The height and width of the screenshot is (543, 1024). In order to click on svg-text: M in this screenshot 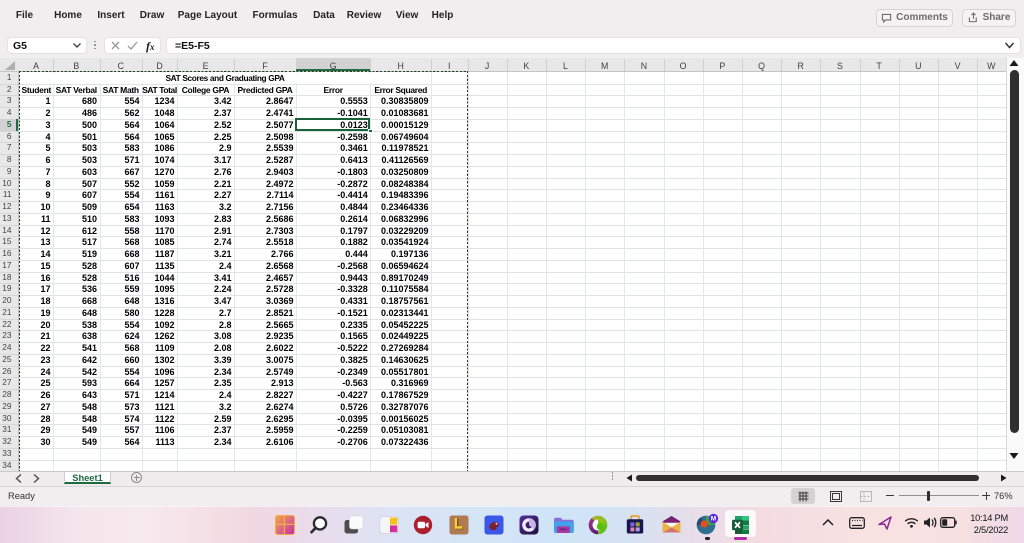, I will do `click(712, 518)`.